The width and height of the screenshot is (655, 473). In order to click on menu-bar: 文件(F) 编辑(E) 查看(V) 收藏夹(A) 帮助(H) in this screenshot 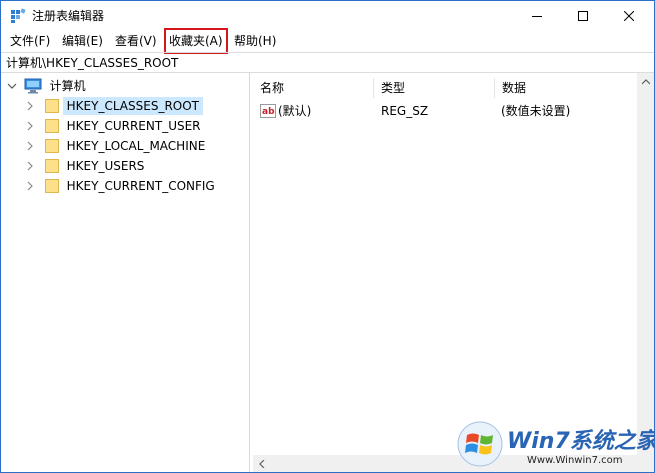, I will do `click(327, 41)`.